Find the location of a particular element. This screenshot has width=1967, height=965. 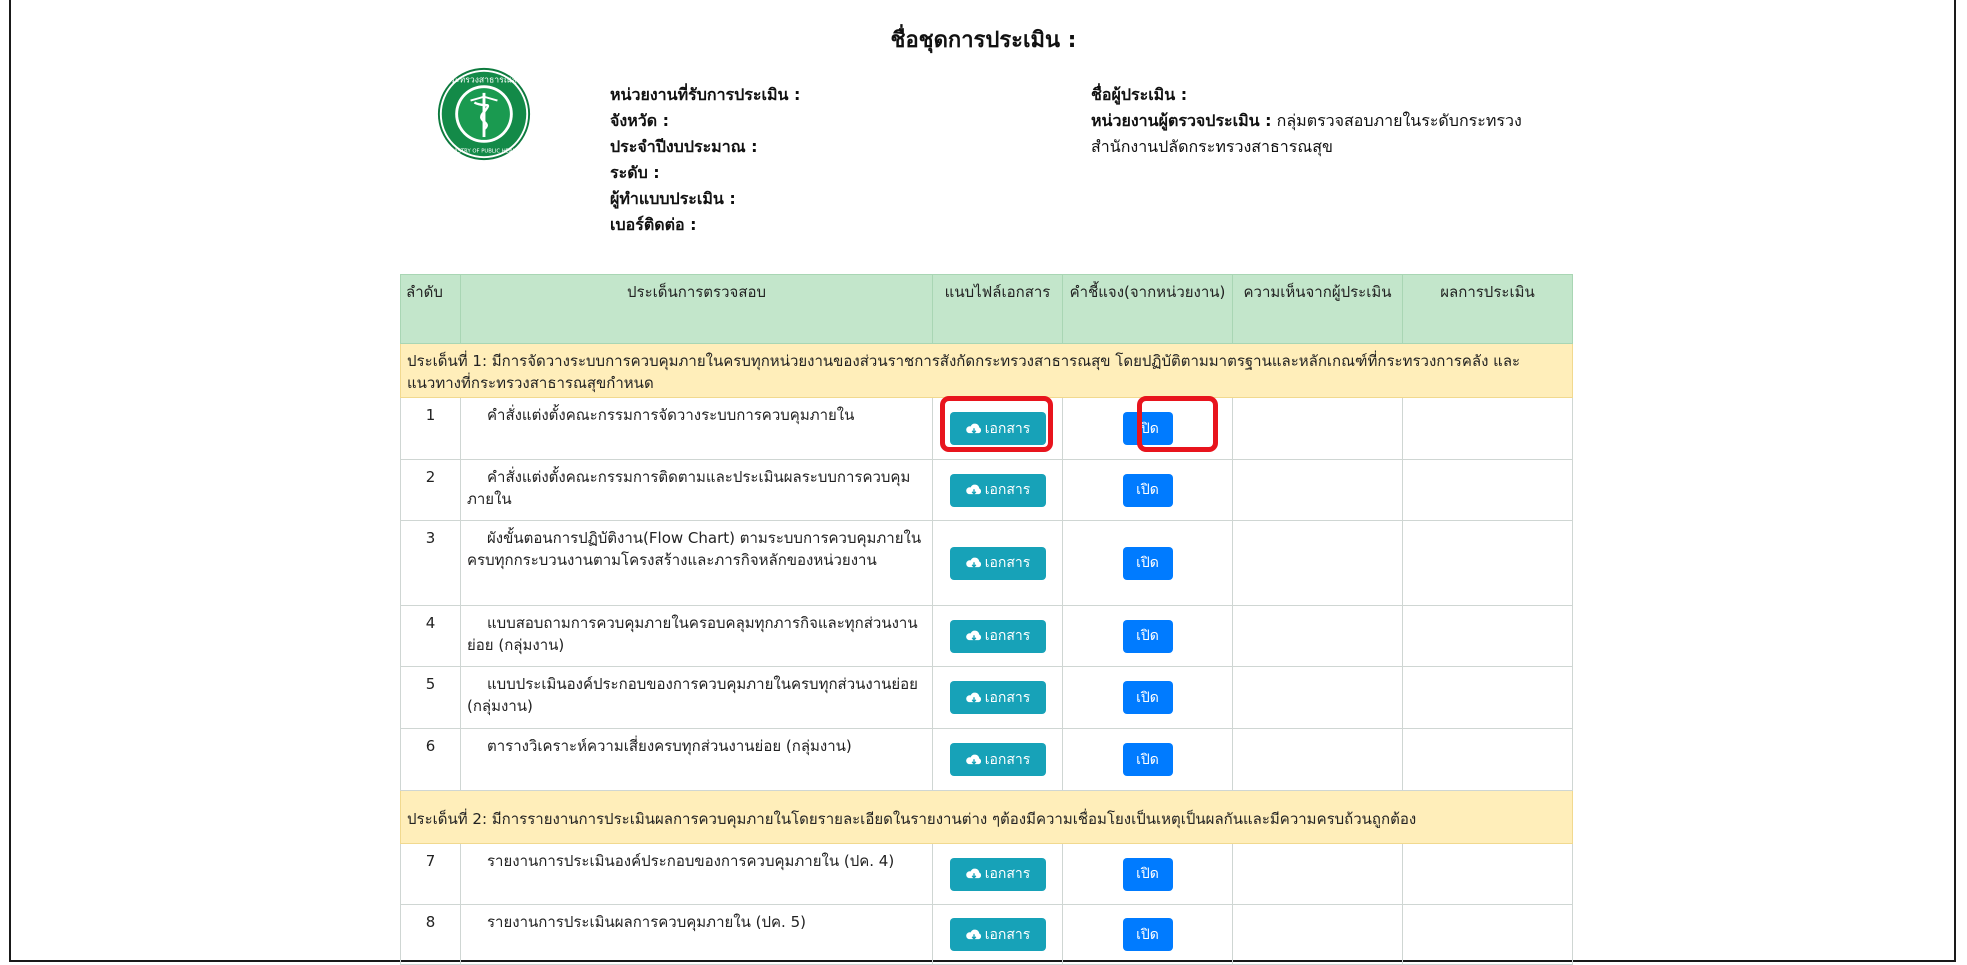

row-number: 4 is located at coordinates (430, 636).